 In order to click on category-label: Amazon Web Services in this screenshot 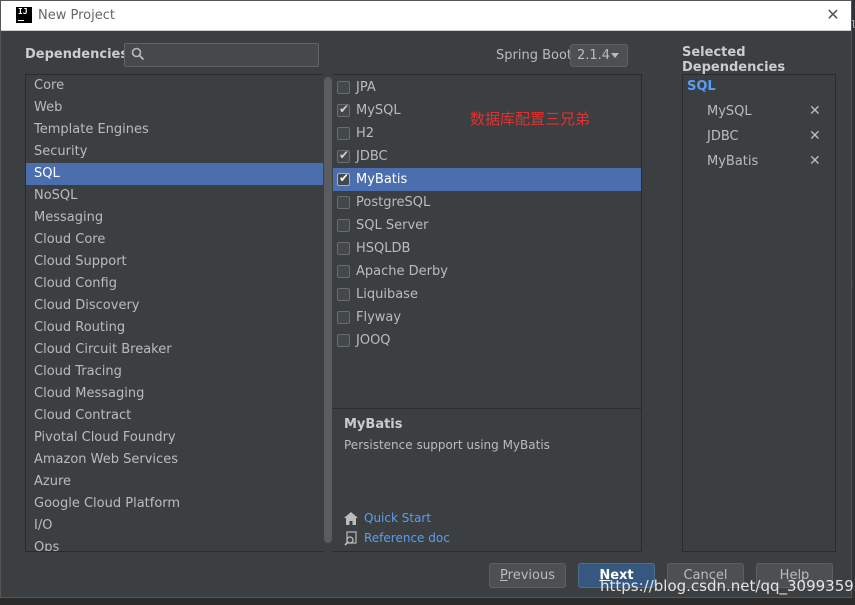, I will do `click(106, 459)`.